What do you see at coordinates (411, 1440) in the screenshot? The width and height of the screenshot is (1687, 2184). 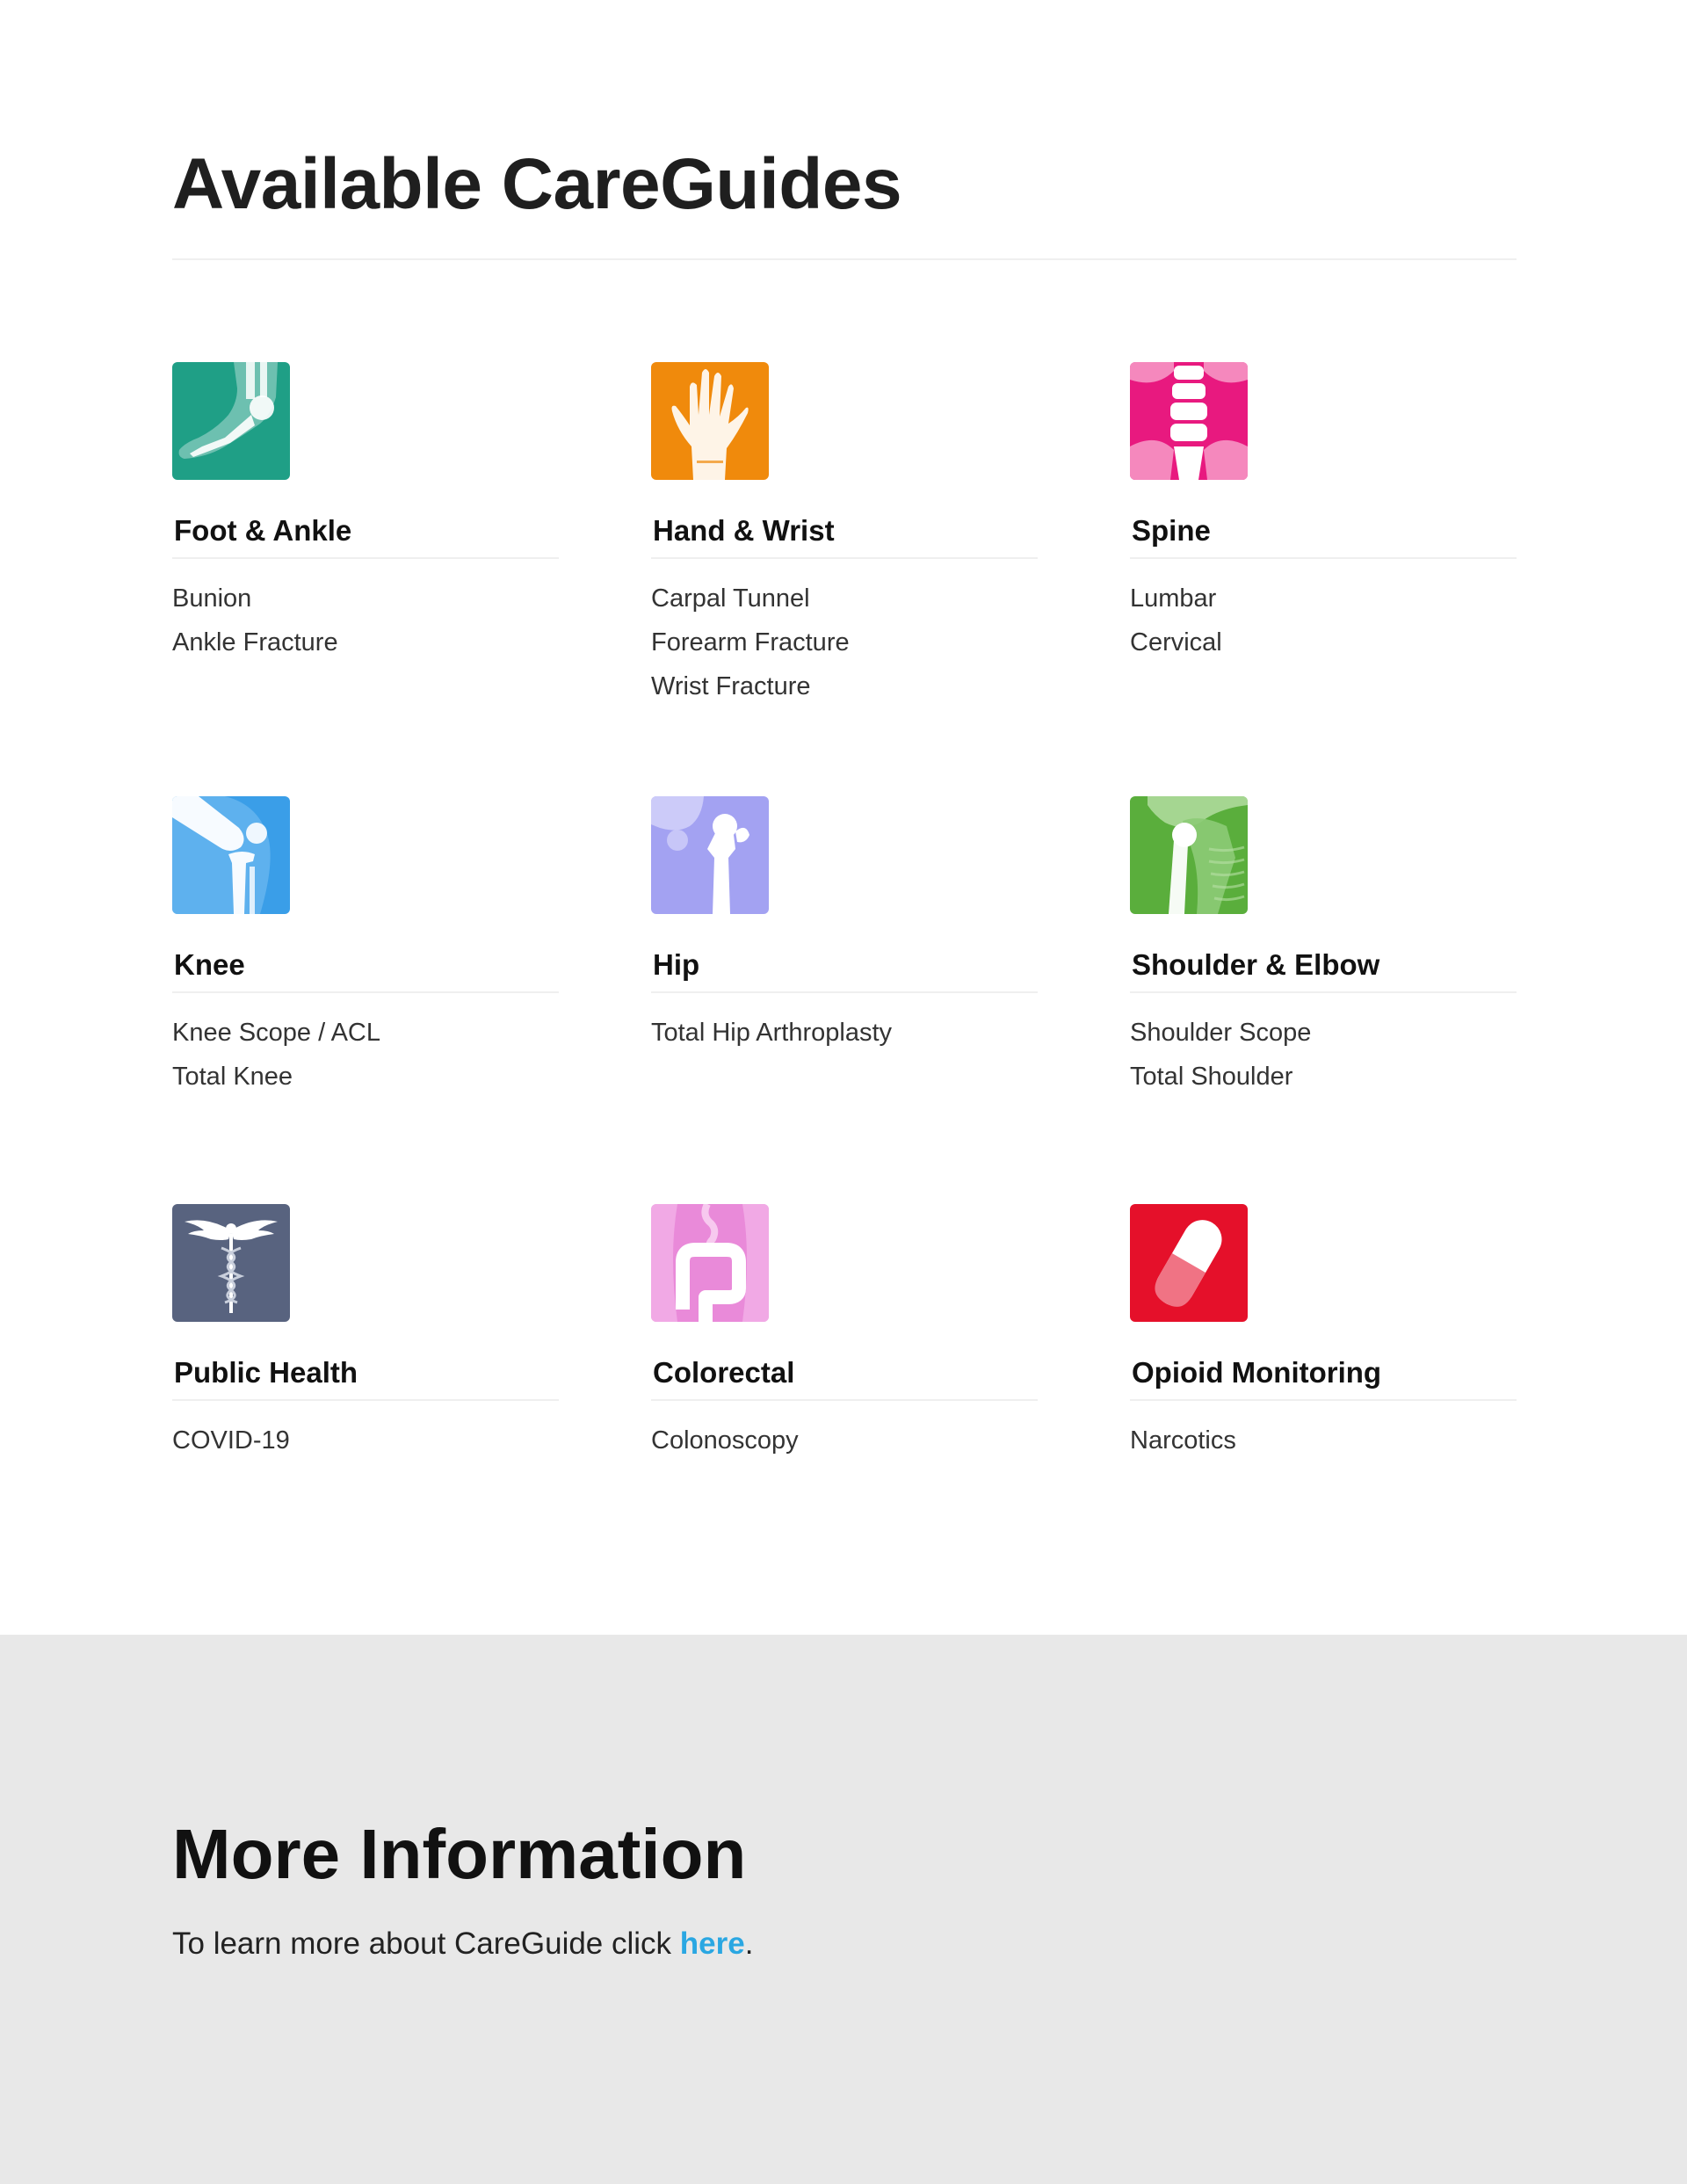 I see `link-covid-19: COVID-19` at bounding box center [411, 1440].